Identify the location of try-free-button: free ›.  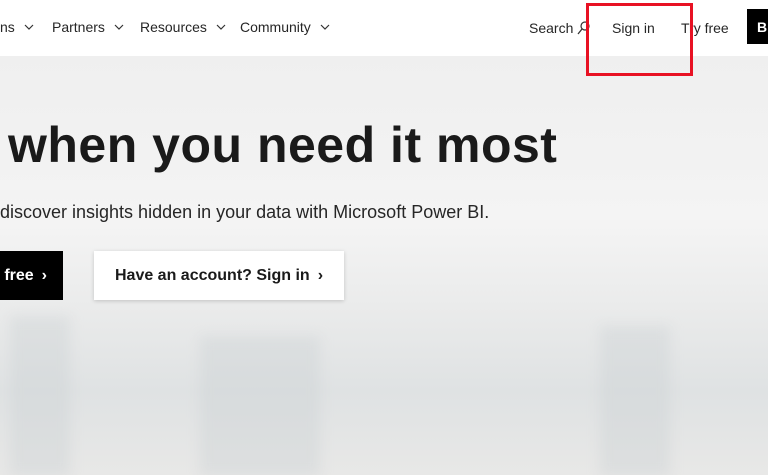
(31, 275).